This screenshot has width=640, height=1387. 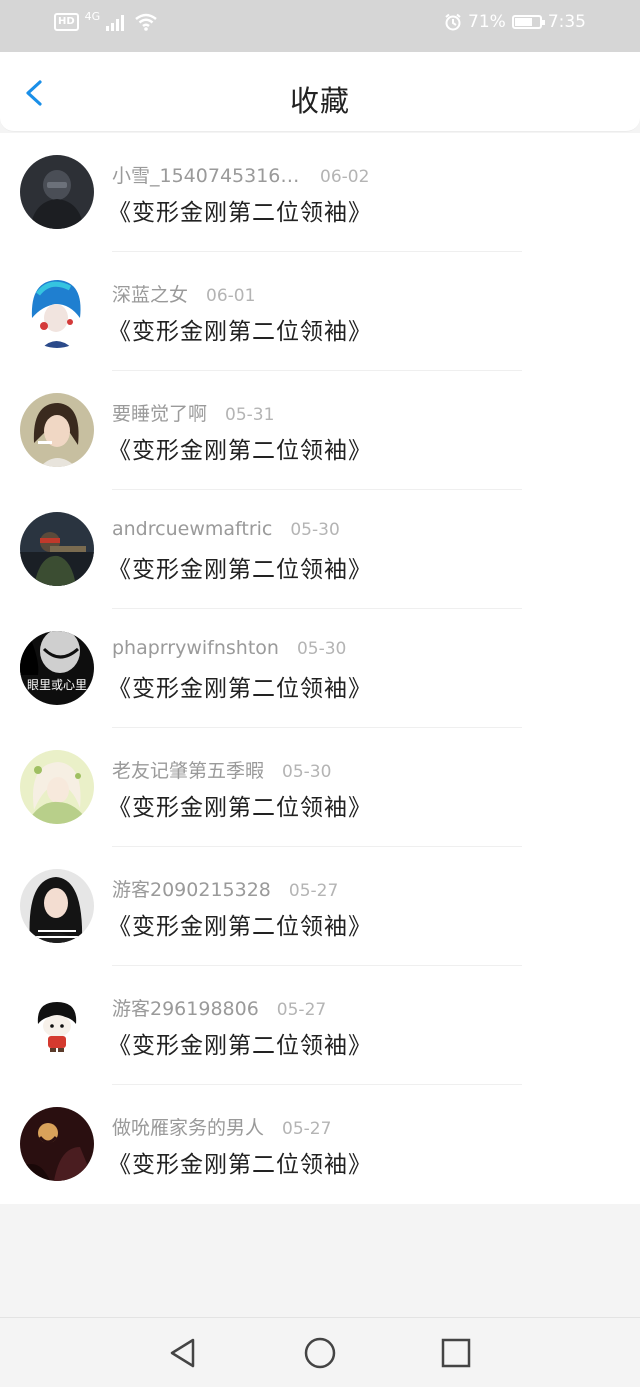 I want to click on username: 做吮雁家务的男人, so click(x=188, y=1128).